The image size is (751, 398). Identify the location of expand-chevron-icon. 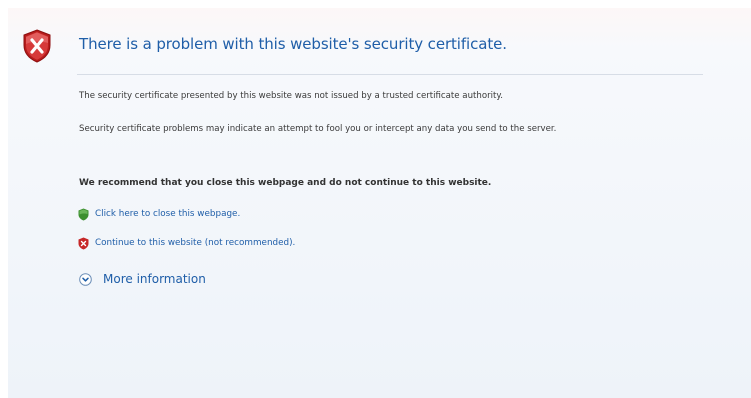
(85, 279).